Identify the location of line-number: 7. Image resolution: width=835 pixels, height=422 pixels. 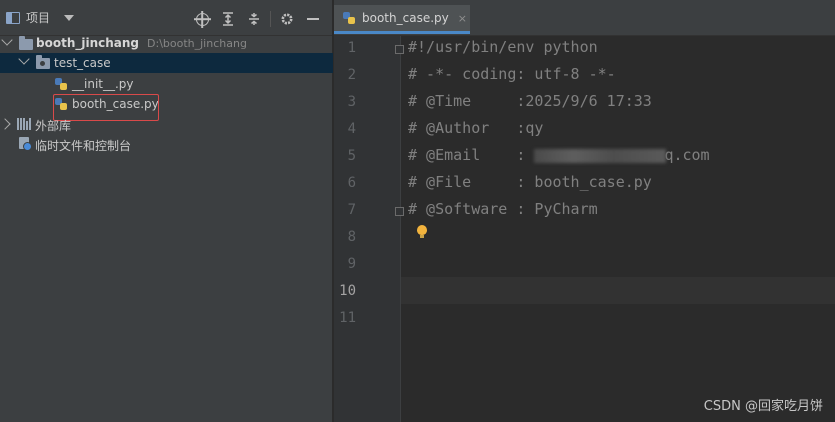
(351, 210).